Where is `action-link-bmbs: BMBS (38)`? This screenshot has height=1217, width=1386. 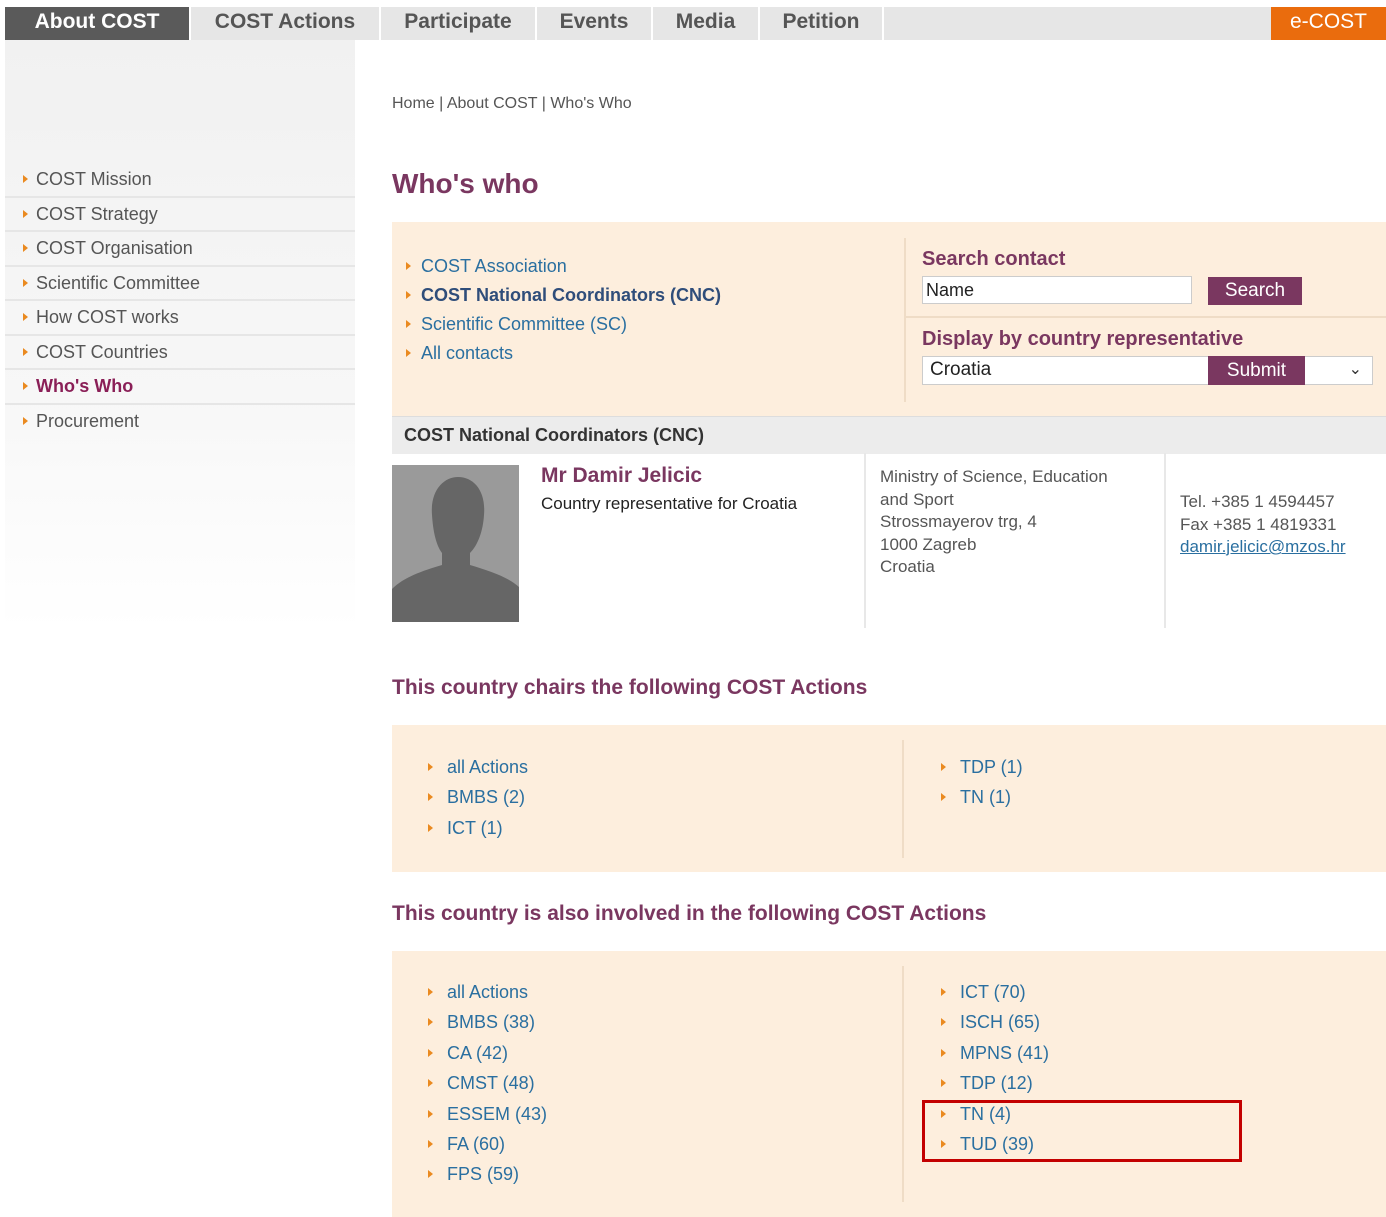 action-link-bmbs: BMBS (38) is located at coordinates (487, 1022).